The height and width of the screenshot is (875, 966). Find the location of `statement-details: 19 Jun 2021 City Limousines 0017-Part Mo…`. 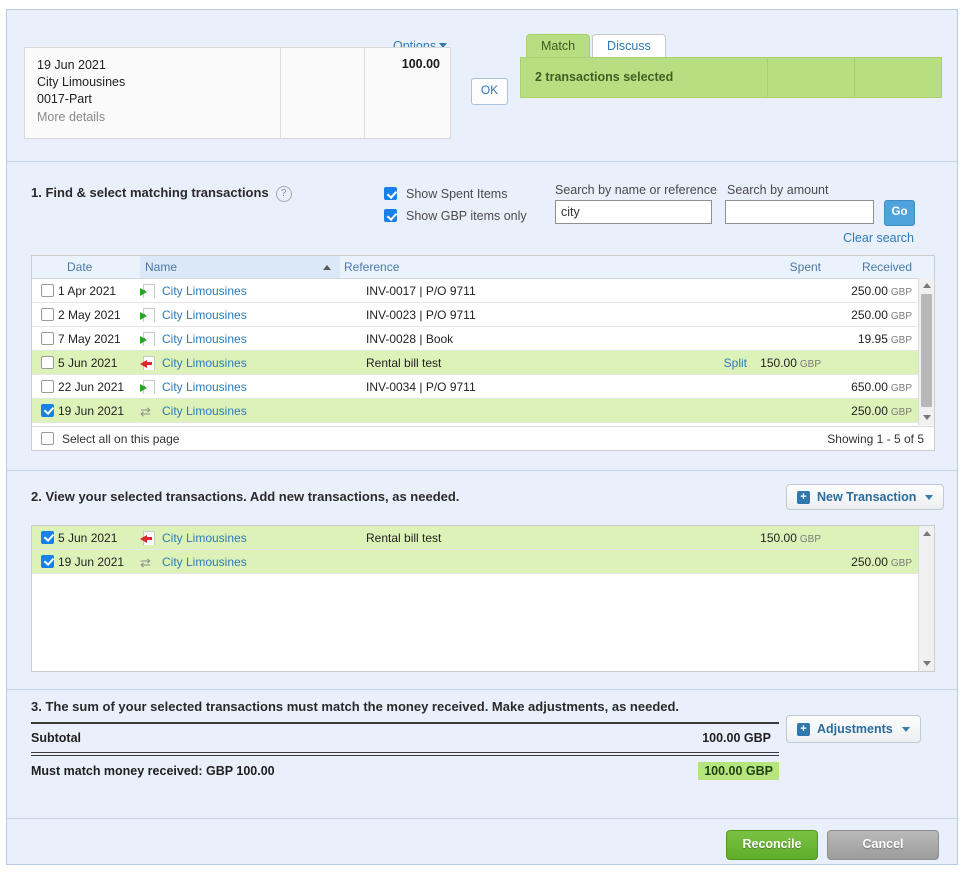

statement-details: 19 Jun 2021 City Limousines 0017-Part Mo… is located at coordinates (153, 93).